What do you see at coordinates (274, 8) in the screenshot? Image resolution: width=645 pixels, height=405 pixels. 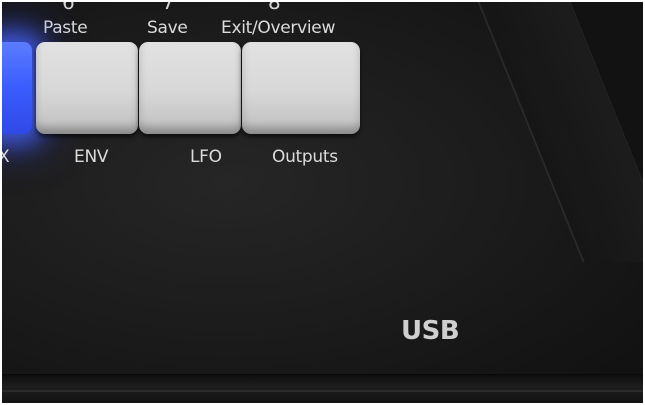 I see `key-number-8: 8` at bounding box center [274, 8].